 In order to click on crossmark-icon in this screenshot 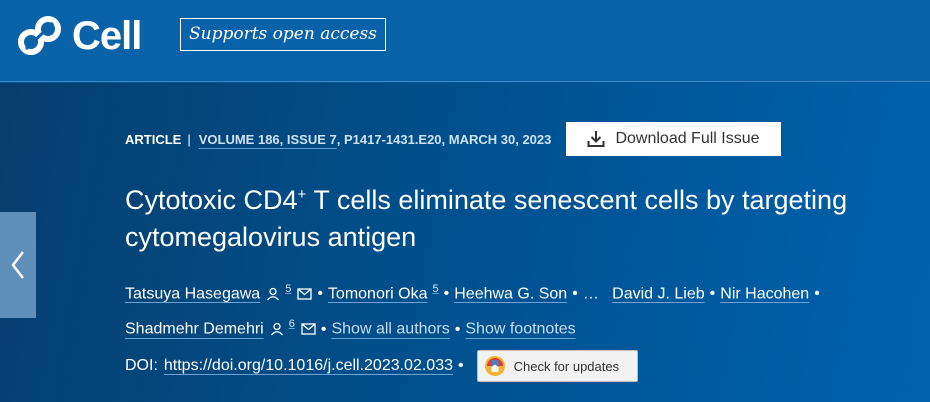, I will do `click(494, 366)`.